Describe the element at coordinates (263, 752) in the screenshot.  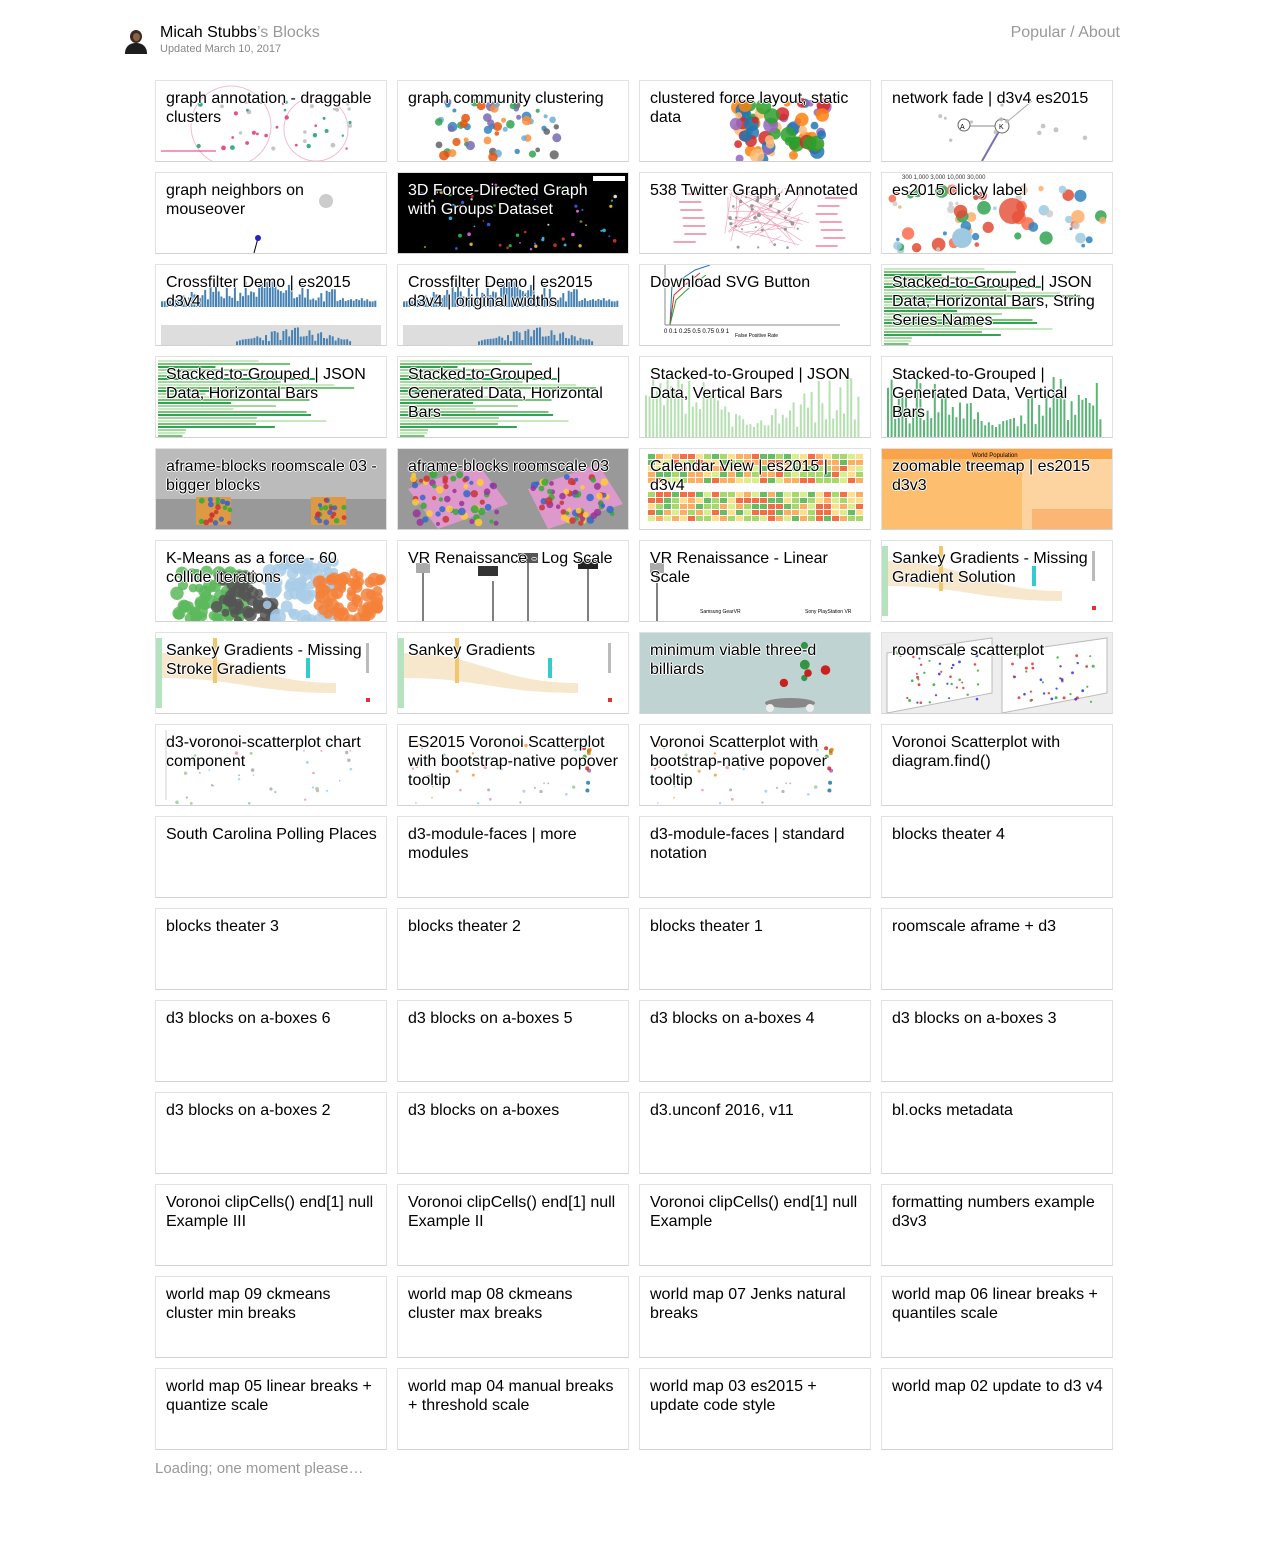
I see `block-title: d3-voronoi-scatterplot chart component` at that location.